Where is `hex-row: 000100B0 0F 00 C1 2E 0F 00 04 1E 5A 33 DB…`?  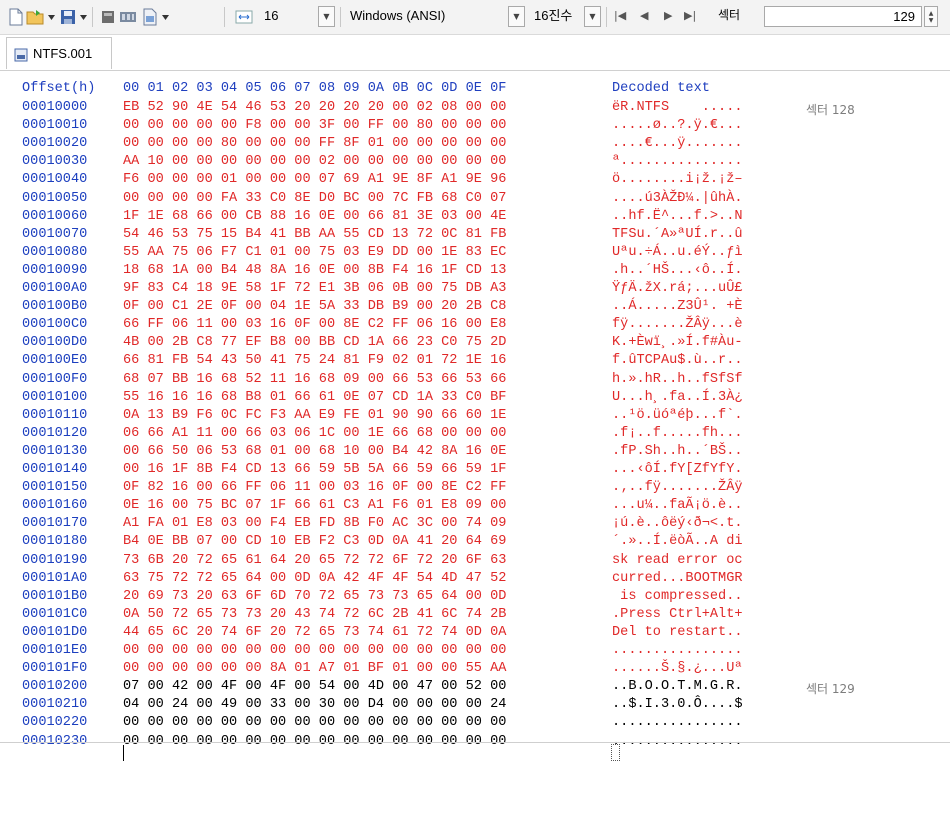 hex-row: 000100B0 0F 00 C1 2E 0F 00 04 1E 5A 33 DB… is located at coordinates (475, 308).